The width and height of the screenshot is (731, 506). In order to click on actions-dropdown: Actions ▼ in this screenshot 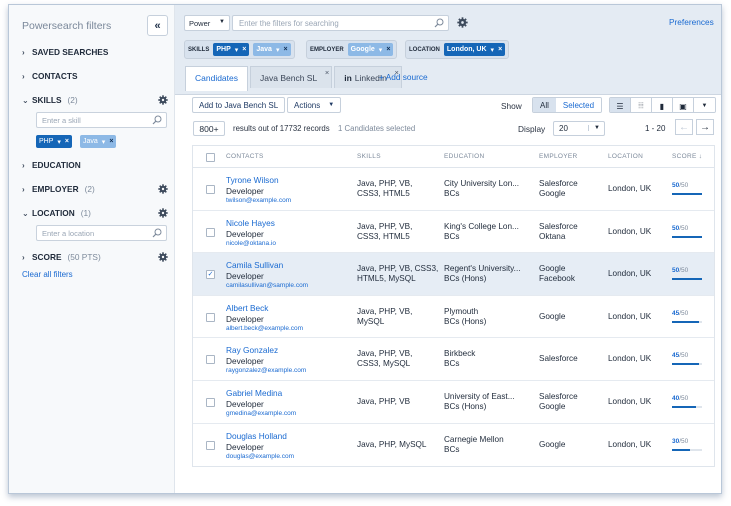, I will do `click(314, 105)`.